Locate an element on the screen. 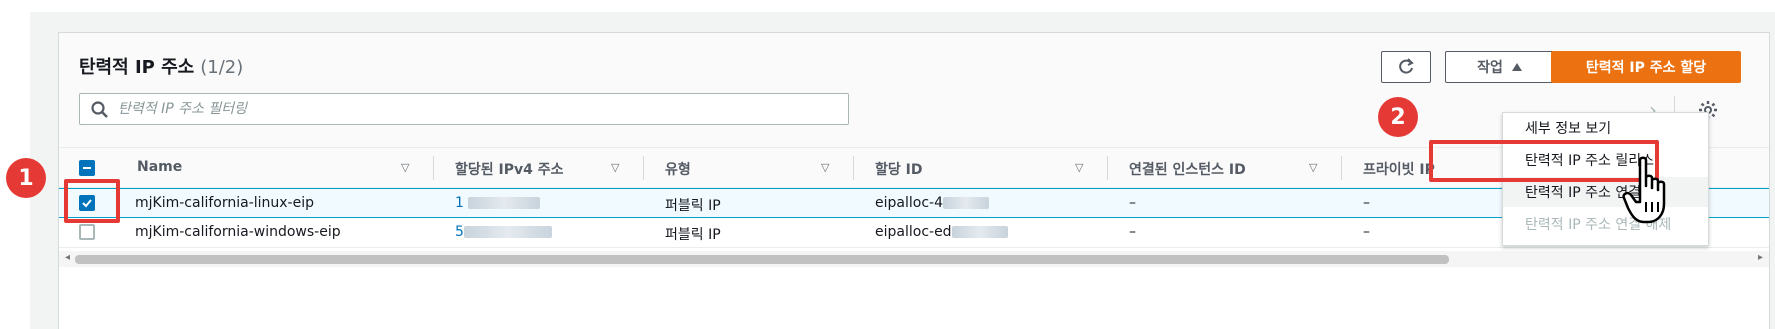  menu-item-view-details: 세부 정보 보기 is located at coordinates (1605, 128).